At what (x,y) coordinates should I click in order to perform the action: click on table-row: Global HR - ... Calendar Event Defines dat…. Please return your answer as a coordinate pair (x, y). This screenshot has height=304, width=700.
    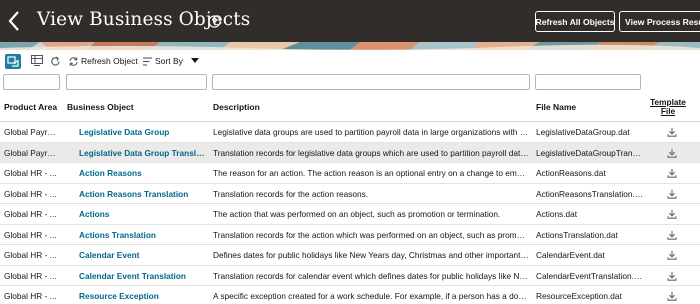
    Looking at the image, I should click on (350, 255).